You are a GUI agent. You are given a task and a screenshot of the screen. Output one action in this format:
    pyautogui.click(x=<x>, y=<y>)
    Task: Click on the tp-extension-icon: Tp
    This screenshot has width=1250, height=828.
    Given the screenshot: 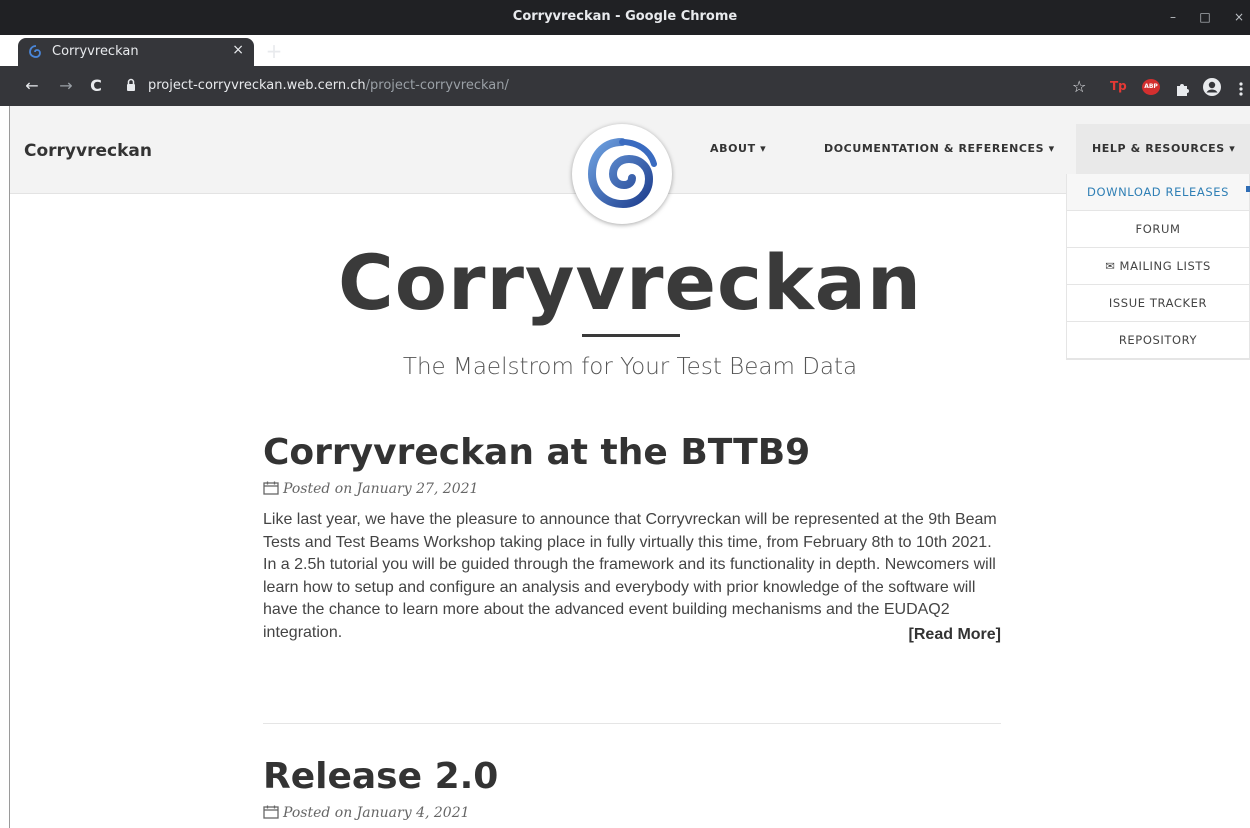 What is the action you would take?
    pyautogui.click(x=1118, y=89)
    